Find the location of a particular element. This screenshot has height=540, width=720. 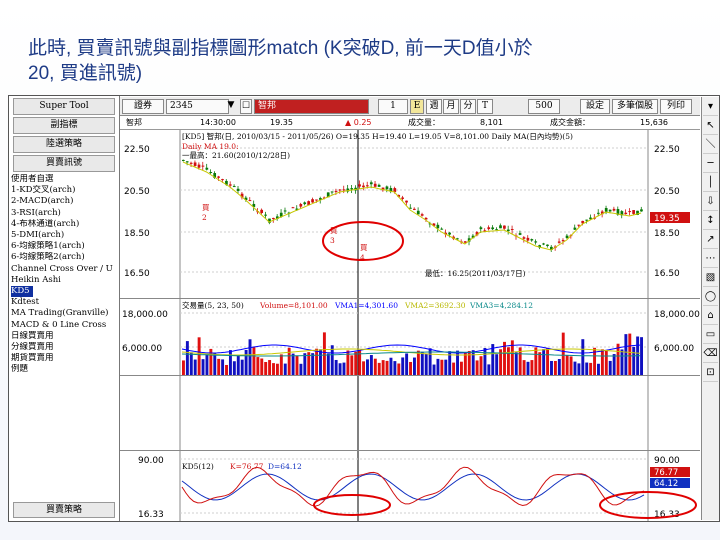

stock-code-input: 2345 is located at coordinates (197, 106).